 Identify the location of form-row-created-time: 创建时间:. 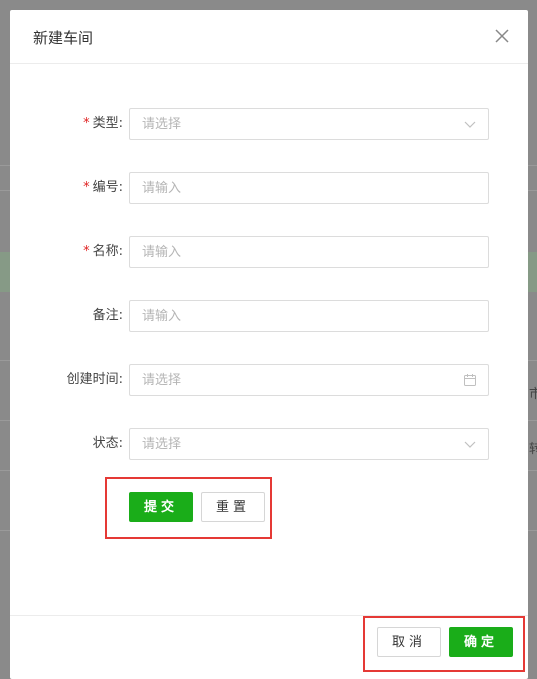
(269, 380).